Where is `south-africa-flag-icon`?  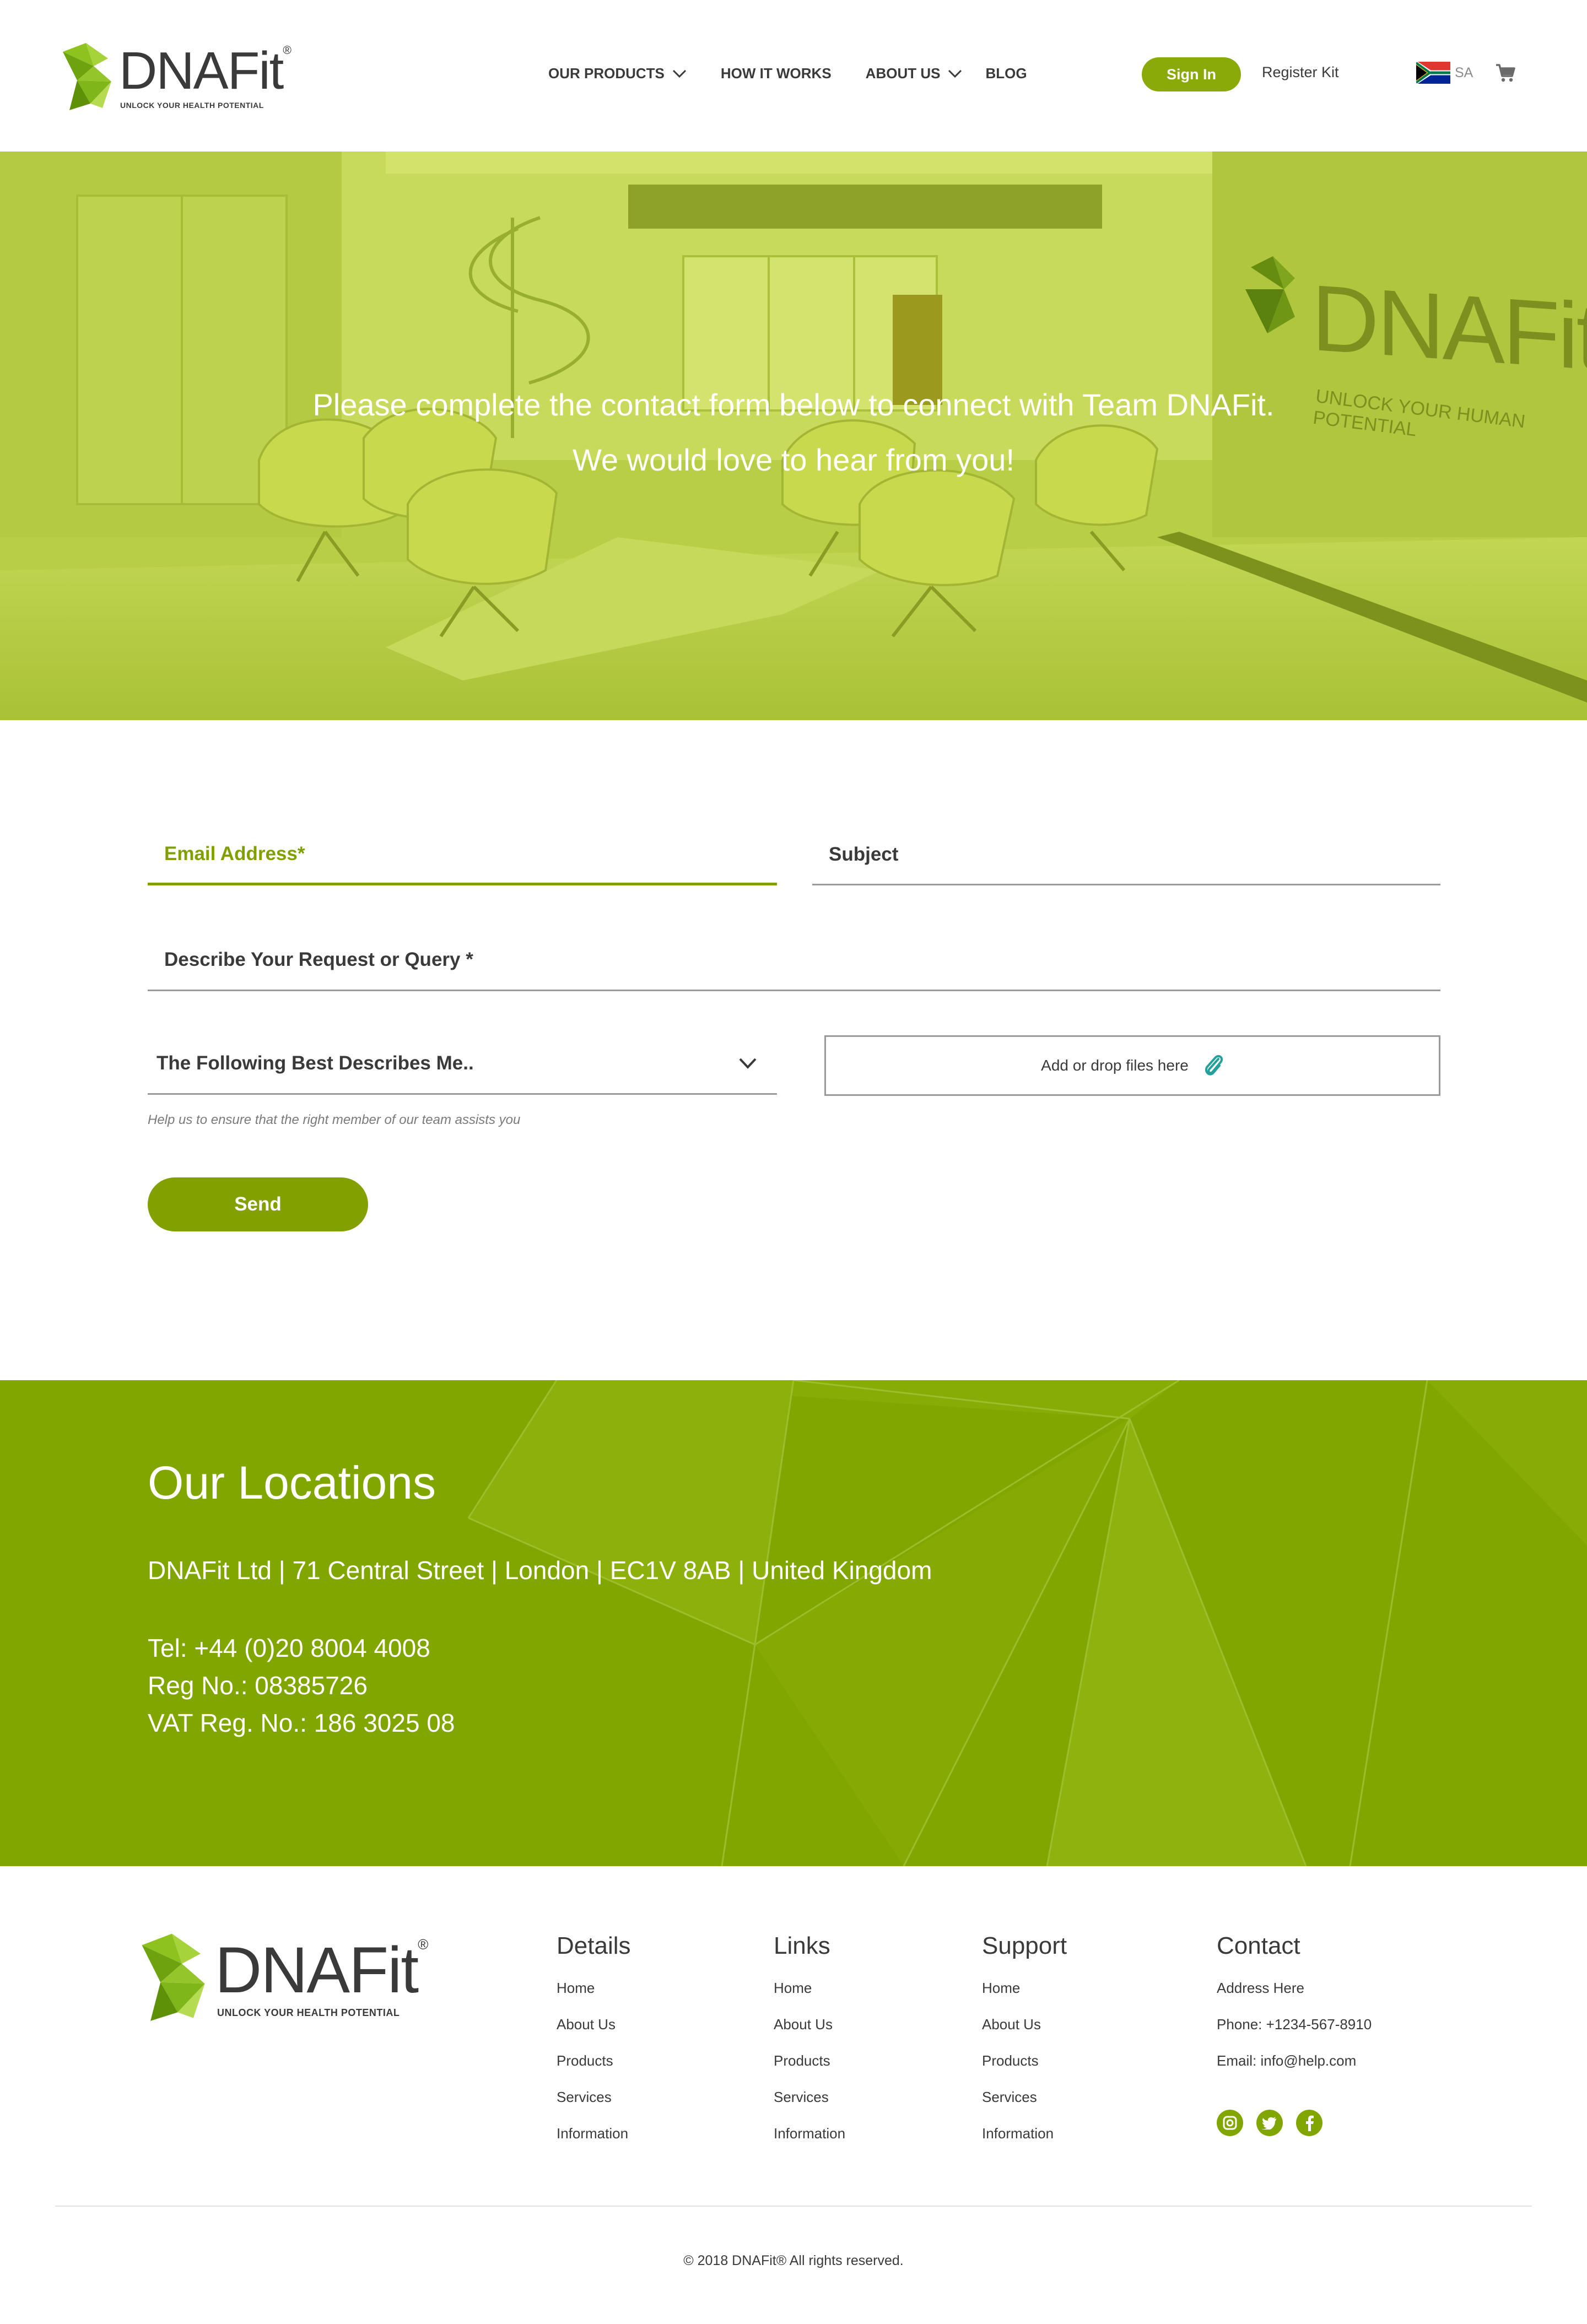 south-africa-flag-icon is located at coordinates (1433, 73).